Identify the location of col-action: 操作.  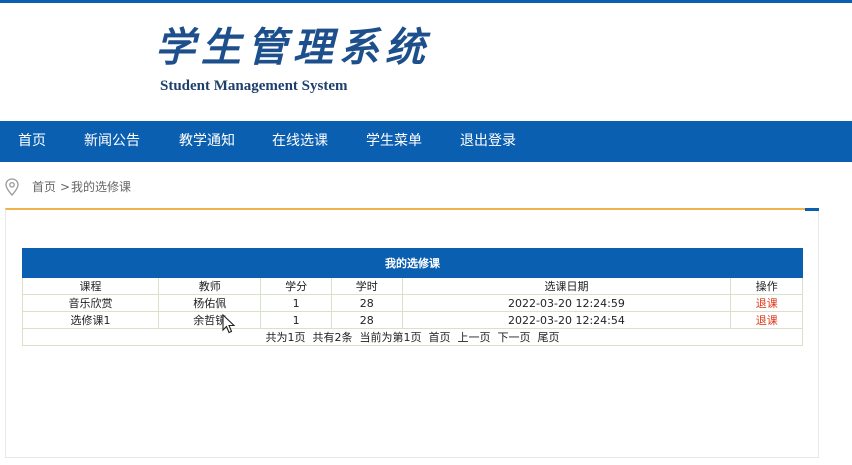
(766, 286).